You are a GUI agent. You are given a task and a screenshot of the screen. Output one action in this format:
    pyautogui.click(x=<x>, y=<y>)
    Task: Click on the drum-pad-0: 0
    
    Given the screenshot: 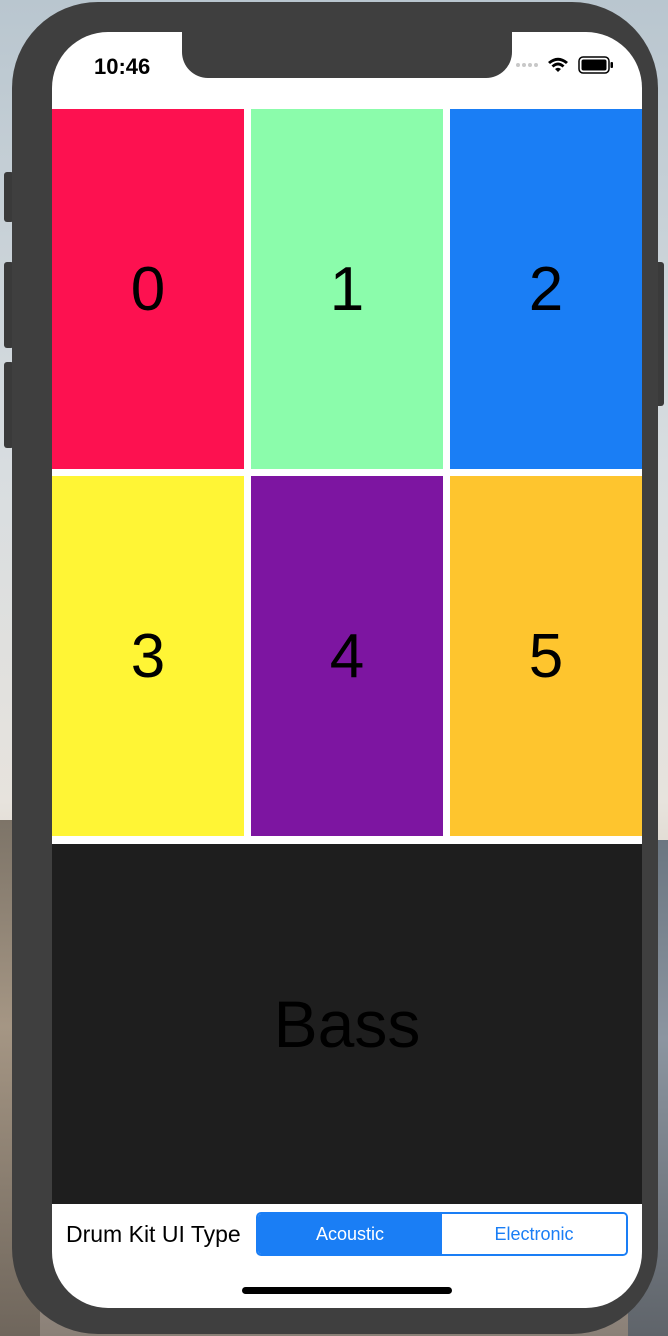 What is the action you would take?
    pyautogui.click(x=148, y=289)
    